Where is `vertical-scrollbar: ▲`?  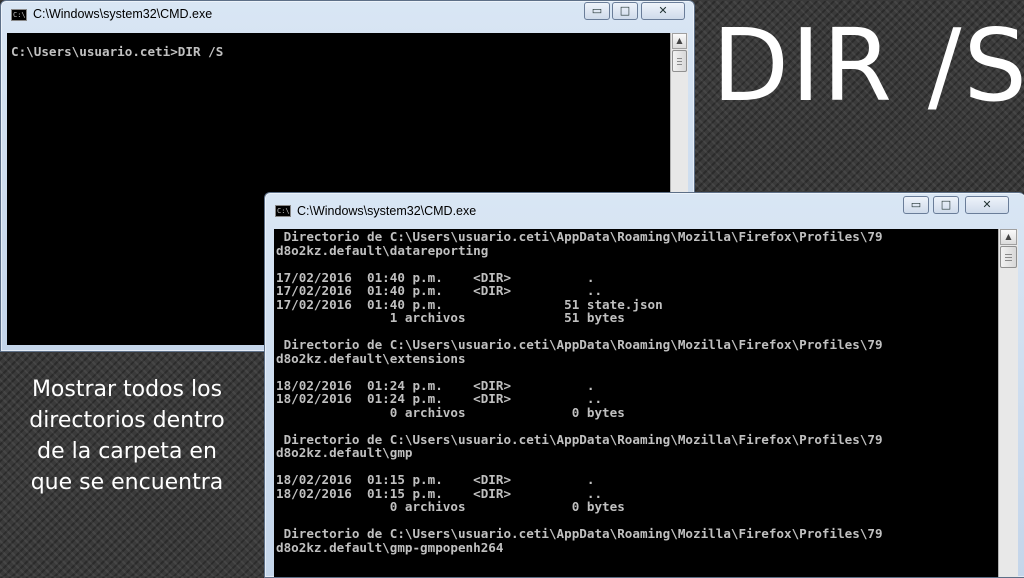 vertical-scrollbar: ▲ is located at coordinates (1008, 403).